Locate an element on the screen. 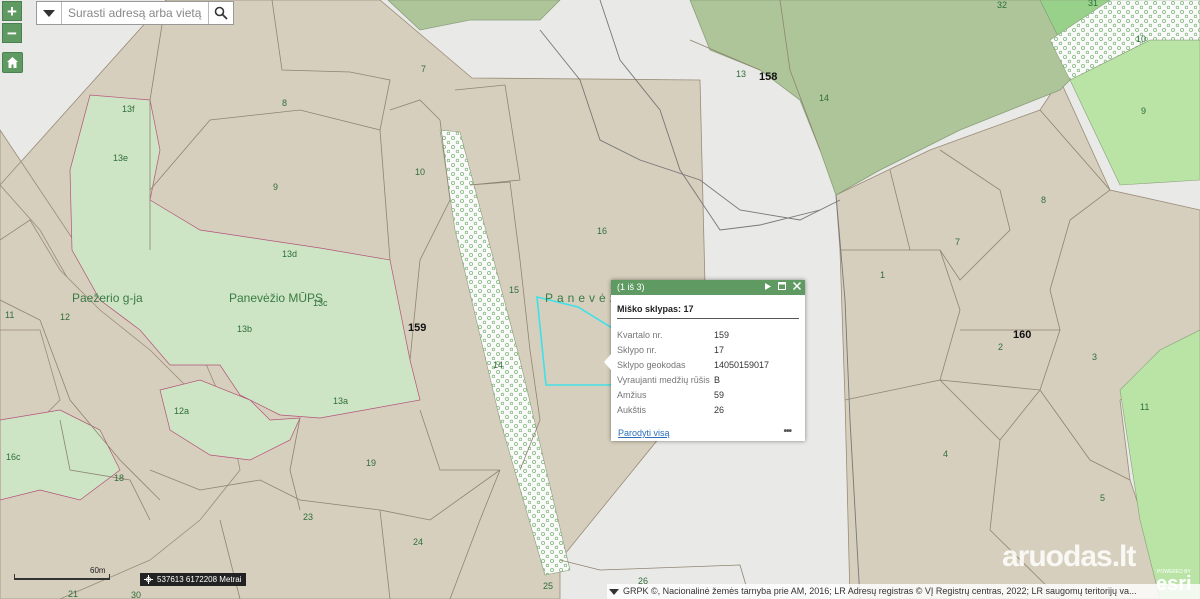 This screenshot has height=599, width=1200. attribute-row: Amžius 59 is located at coordinates (693, 394).